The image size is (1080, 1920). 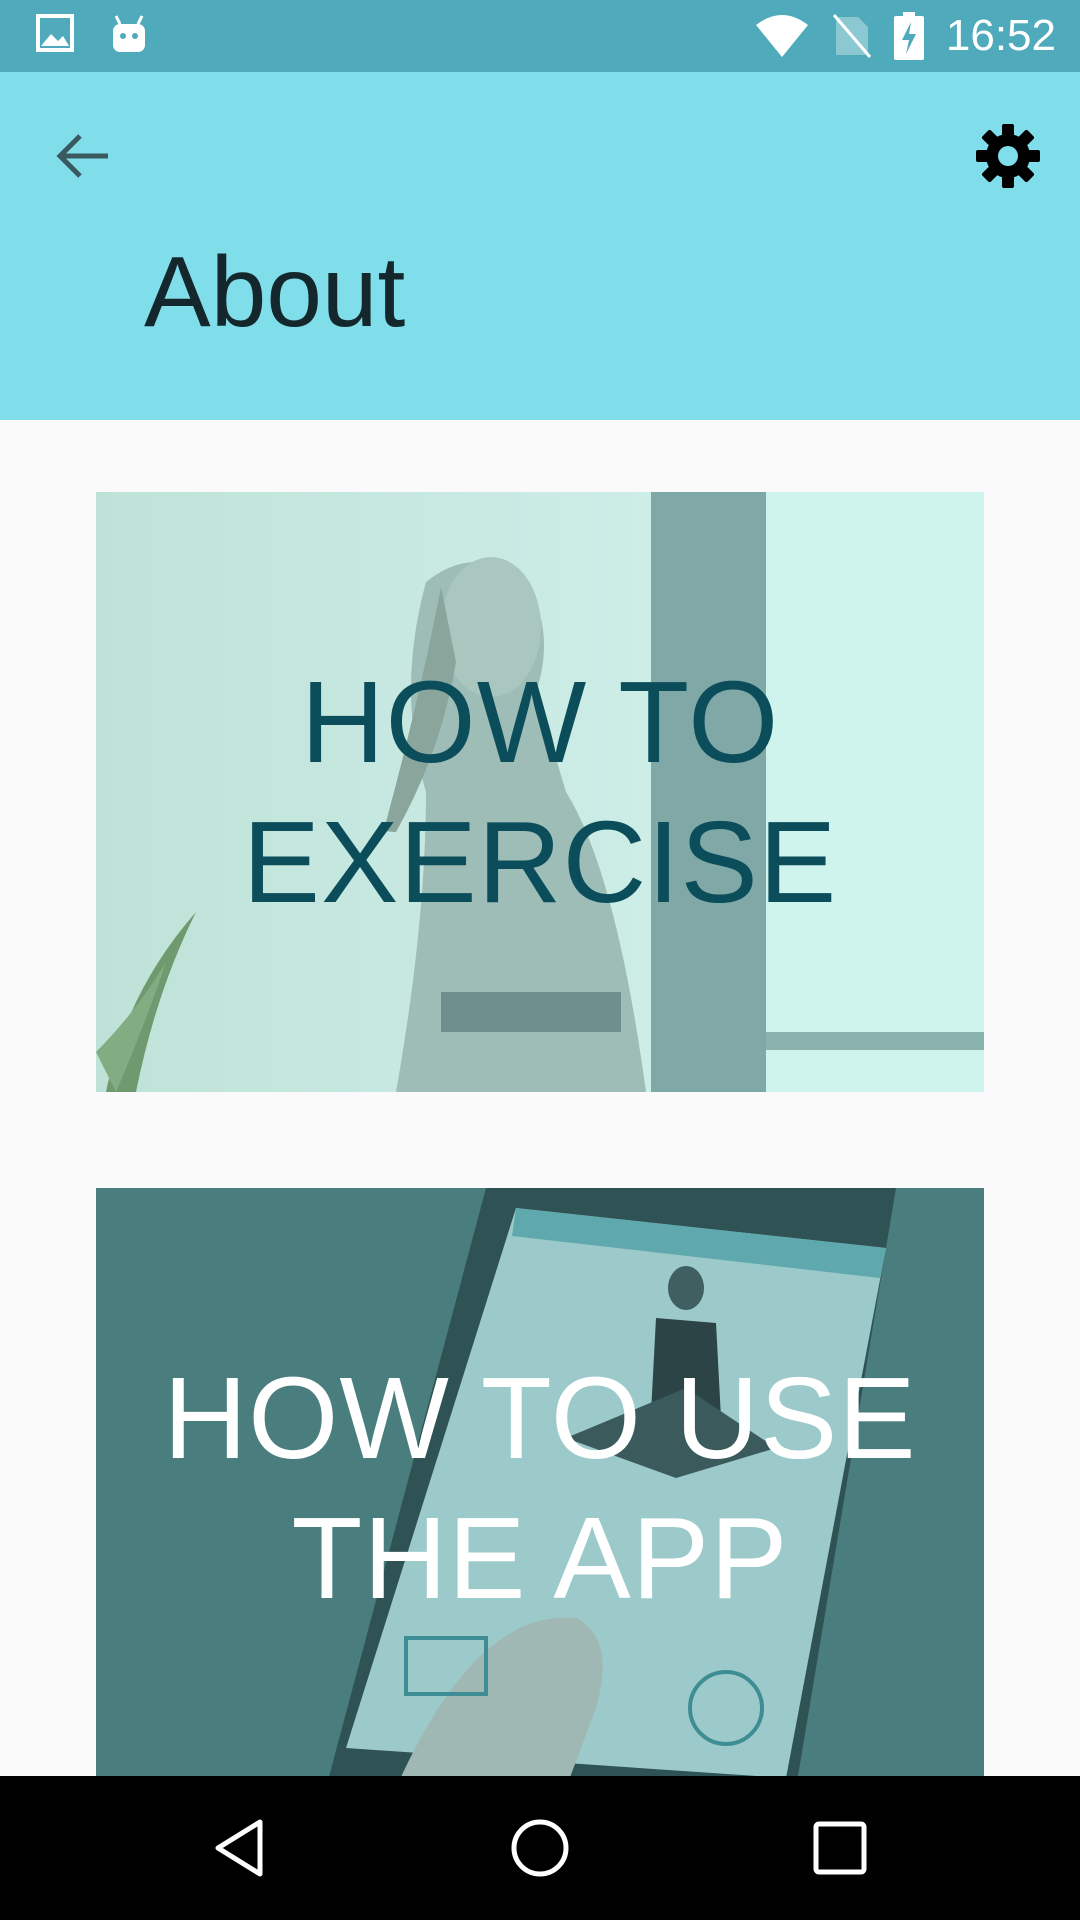 I want to click on gear-icon, so click(x=1008, y=156).